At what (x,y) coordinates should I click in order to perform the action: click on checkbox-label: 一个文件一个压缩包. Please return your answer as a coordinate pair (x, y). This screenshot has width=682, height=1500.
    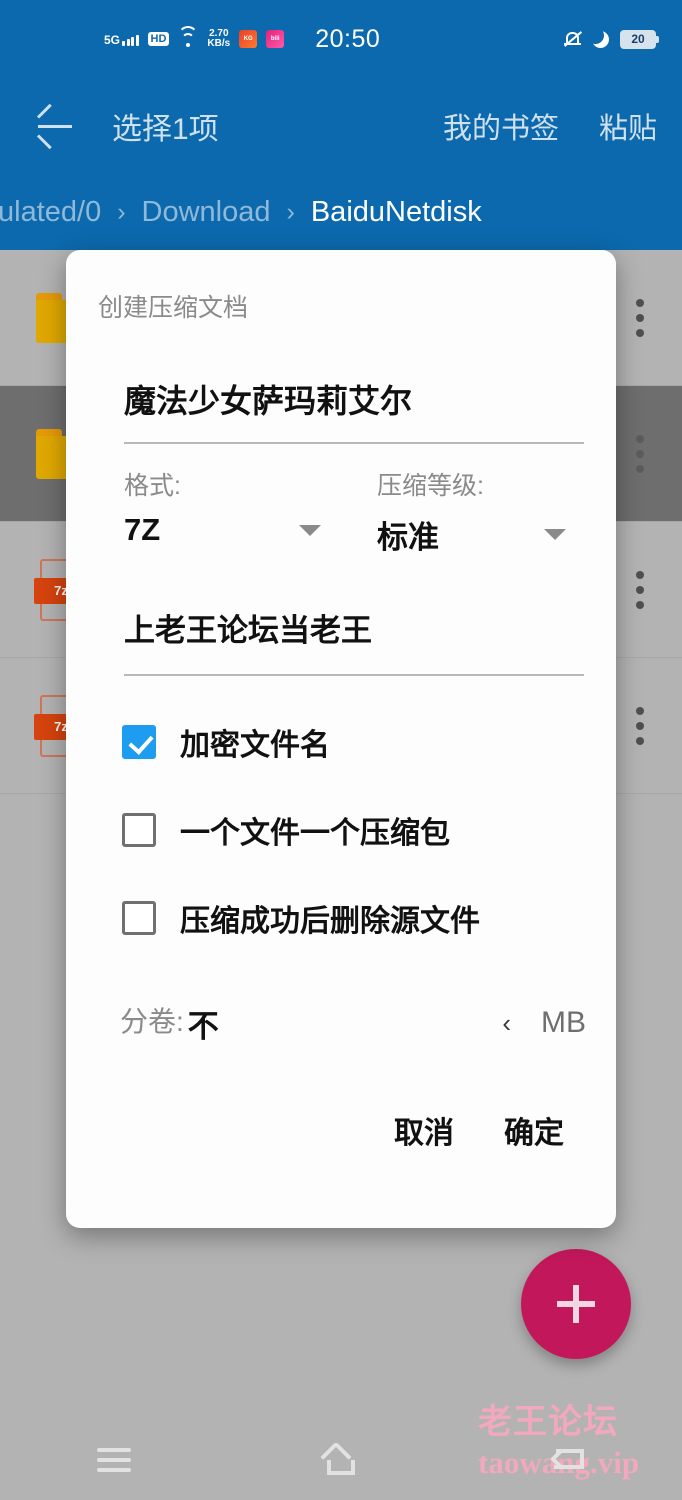
    Looking at the image, I should click on (315, 833).